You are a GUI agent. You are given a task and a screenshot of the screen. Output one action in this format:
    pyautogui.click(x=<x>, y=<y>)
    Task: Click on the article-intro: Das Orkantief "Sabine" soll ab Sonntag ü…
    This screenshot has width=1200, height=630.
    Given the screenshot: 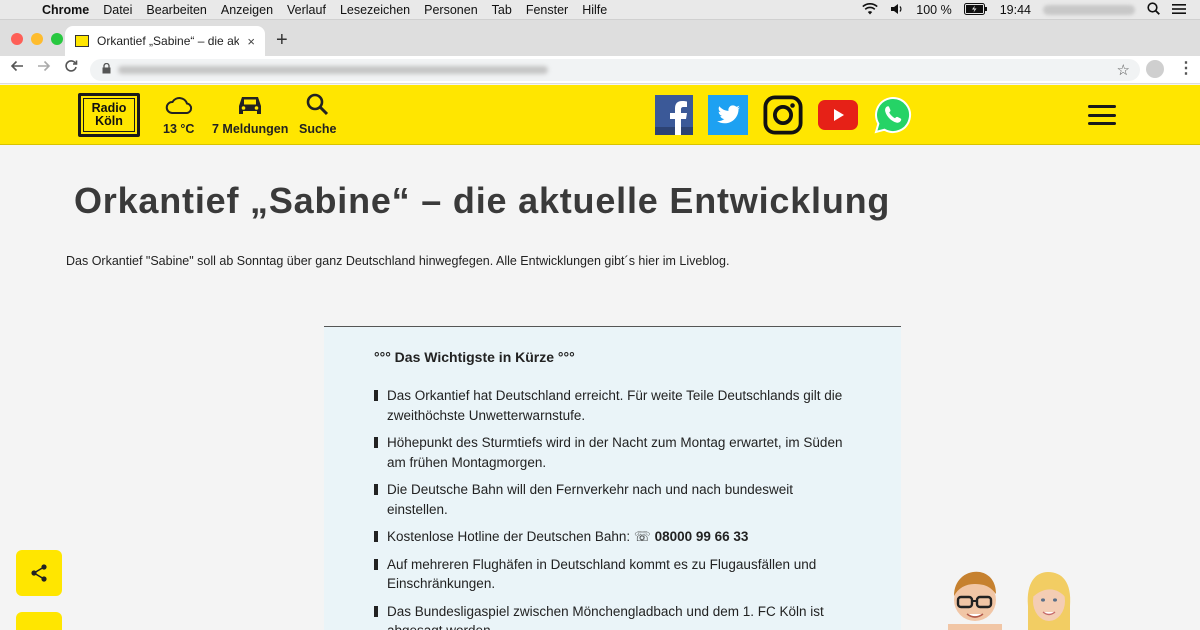 What is the action you would take?
    pyautogui.click(x=398, y=261)
    